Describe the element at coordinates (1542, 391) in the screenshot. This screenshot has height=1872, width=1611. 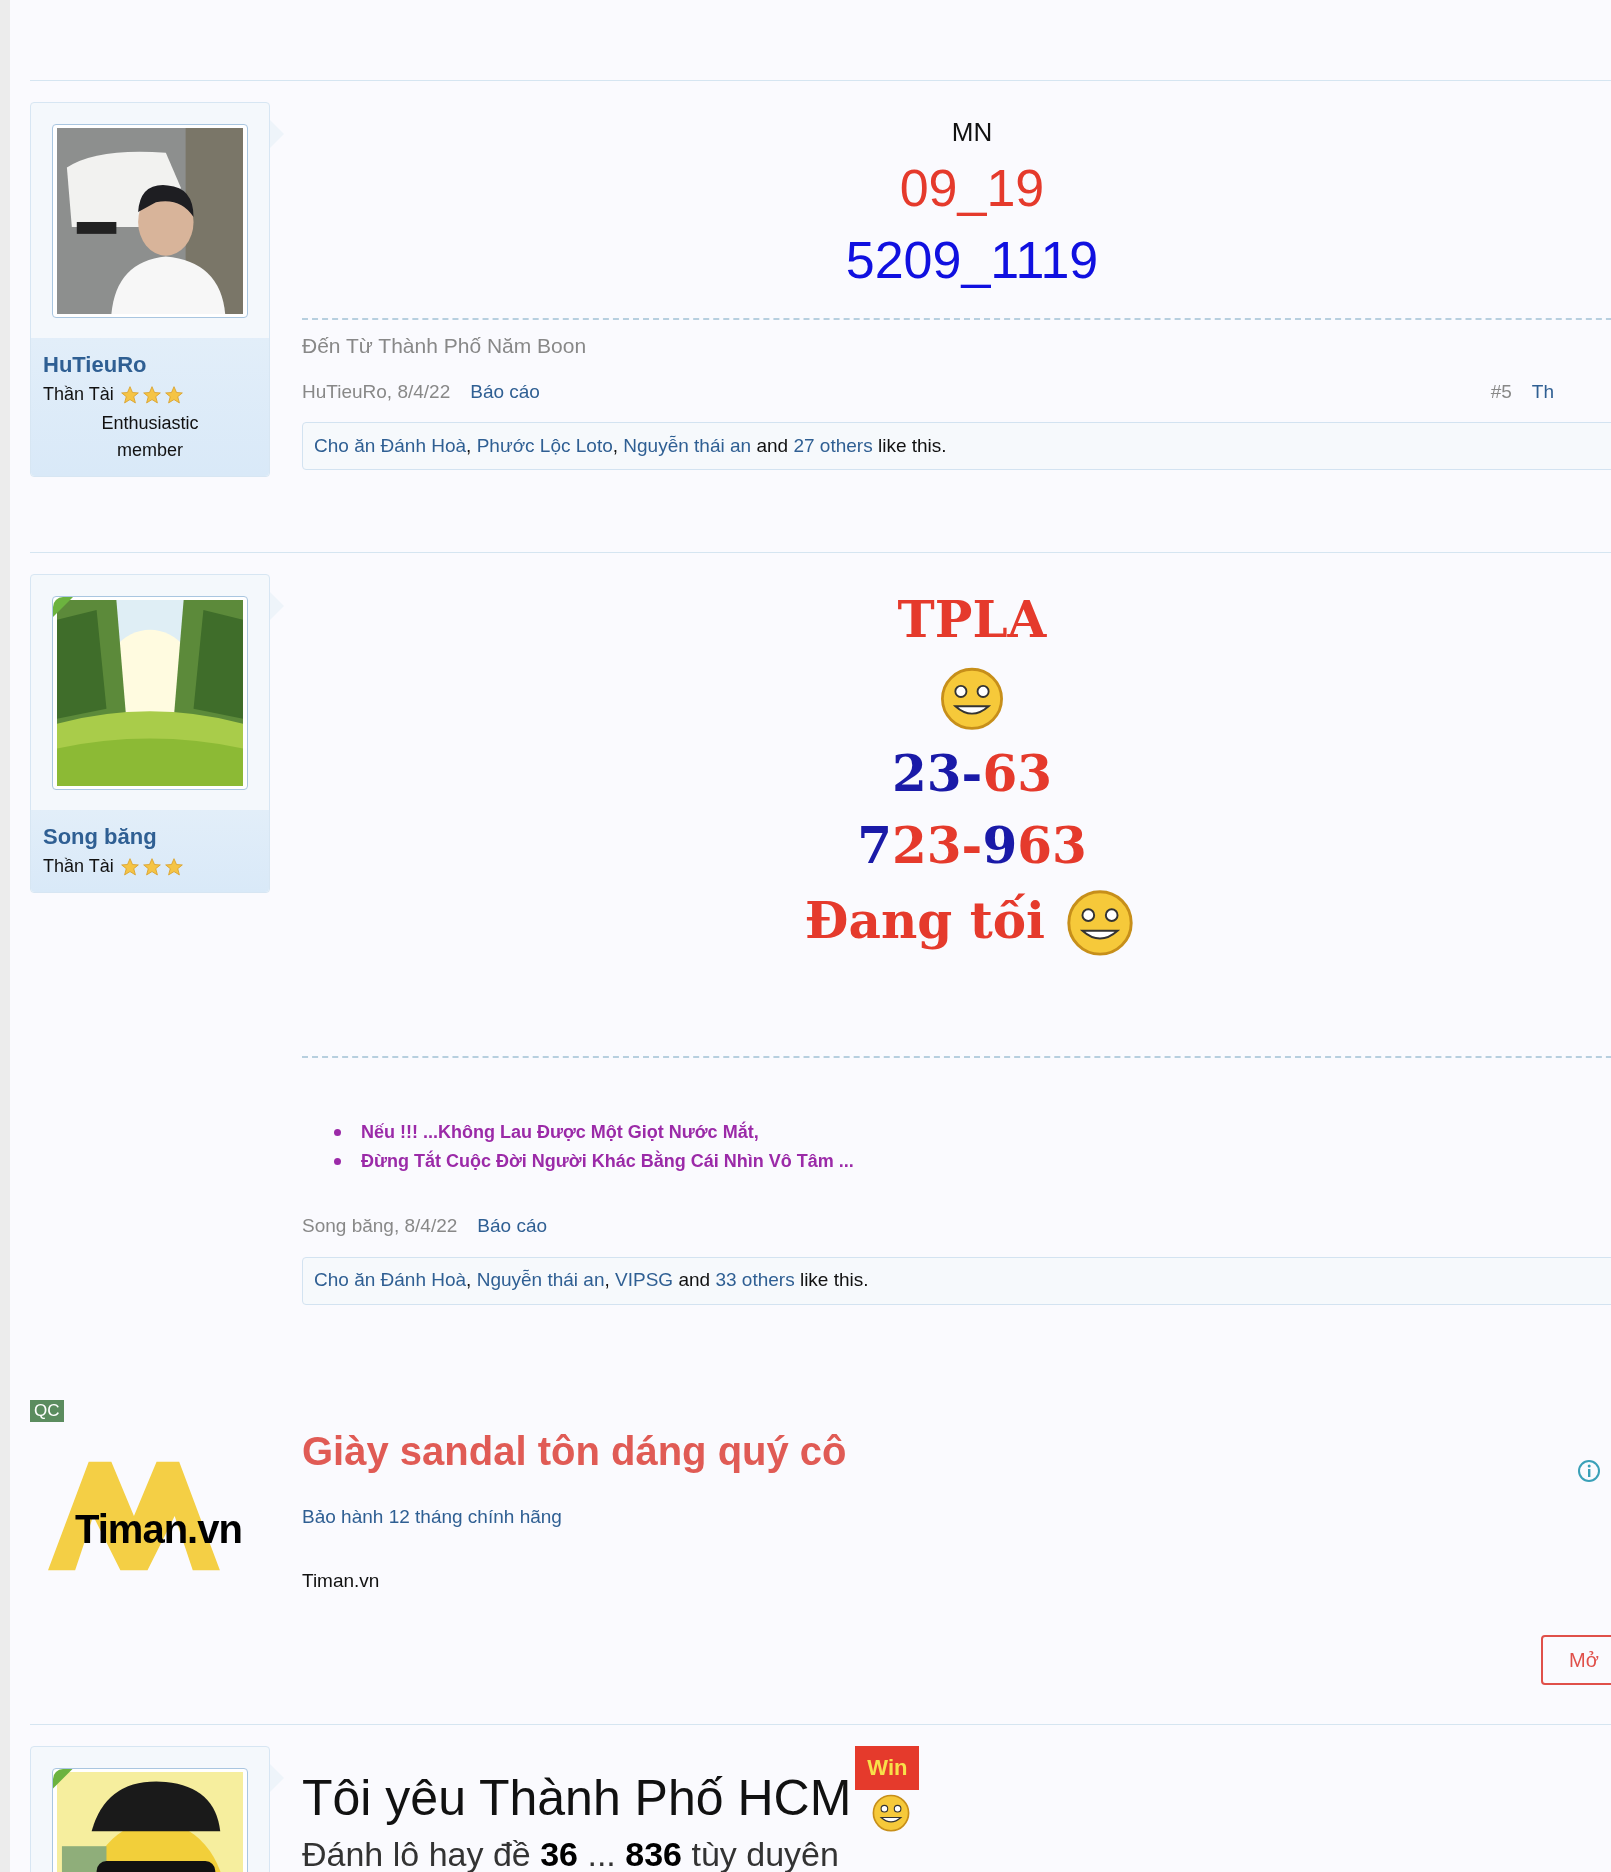
I see `post-action-link: Th` at that location.